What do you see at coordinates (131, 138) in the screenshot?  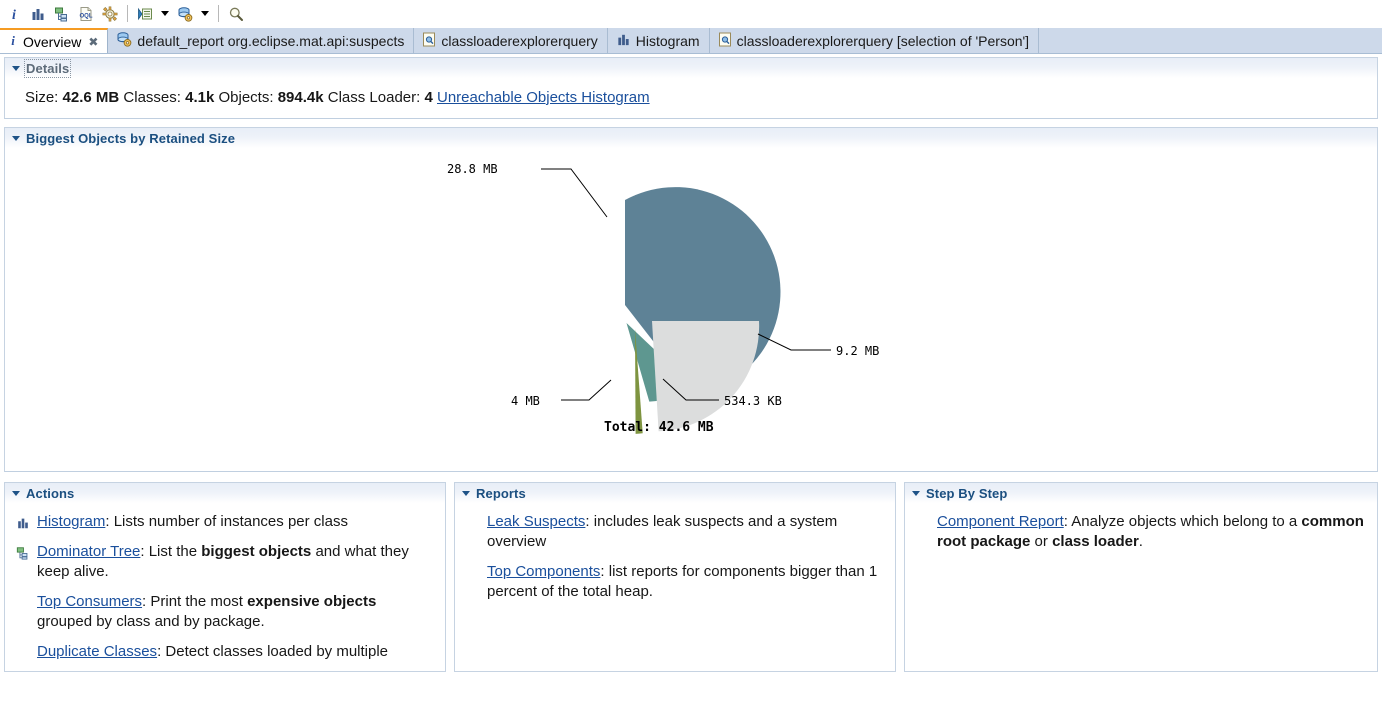 I see `biggest-objects-section-title: Biggest Objects by Retained Size` at bounding box center [131, 138].